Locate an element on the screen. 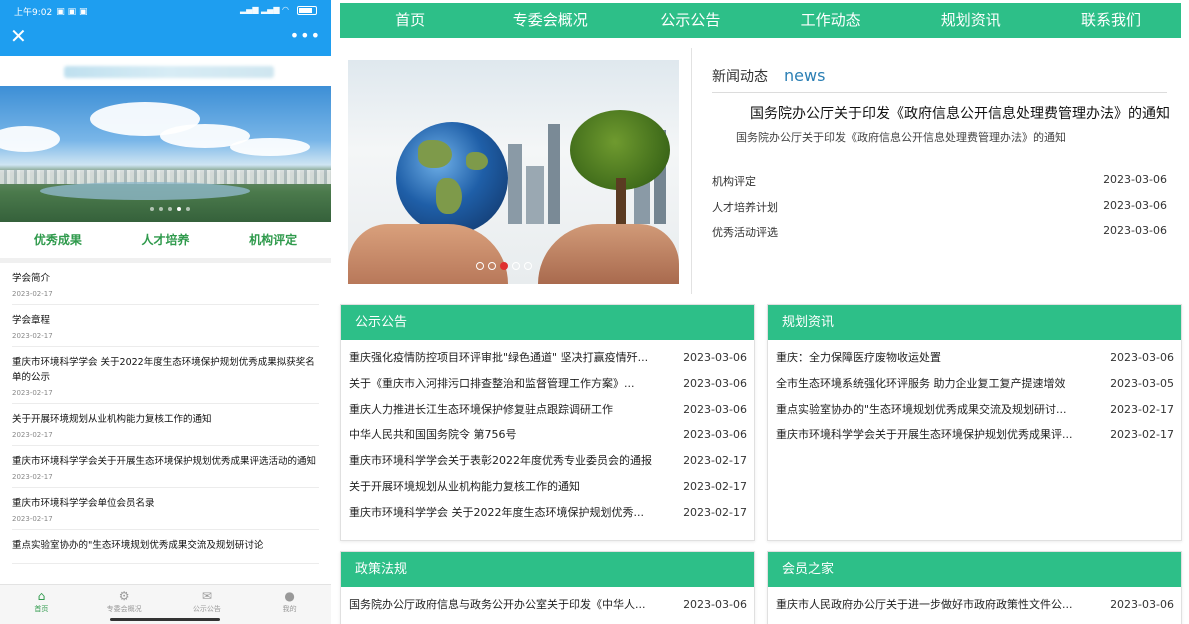  status-bar: 上午9:02 ▣ ▣ ▣ is located at coordinates (50, 12).